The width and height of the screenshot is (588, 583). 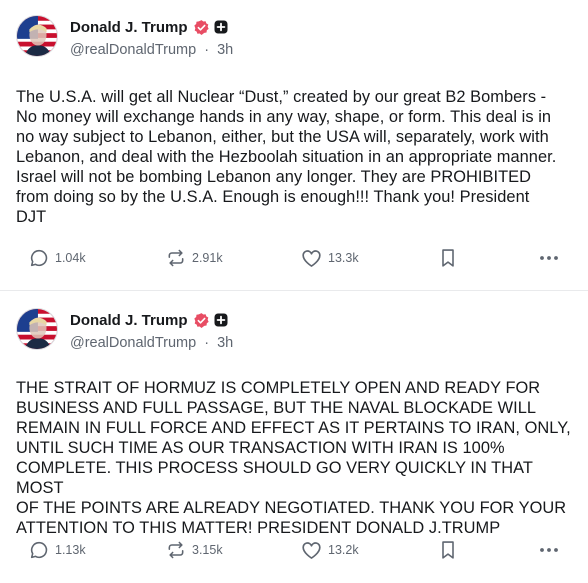 What do you see at coordinates (207, 550) in the screenshot?
I see `repost-count: 3.15k` at bounding box center [207, 550].